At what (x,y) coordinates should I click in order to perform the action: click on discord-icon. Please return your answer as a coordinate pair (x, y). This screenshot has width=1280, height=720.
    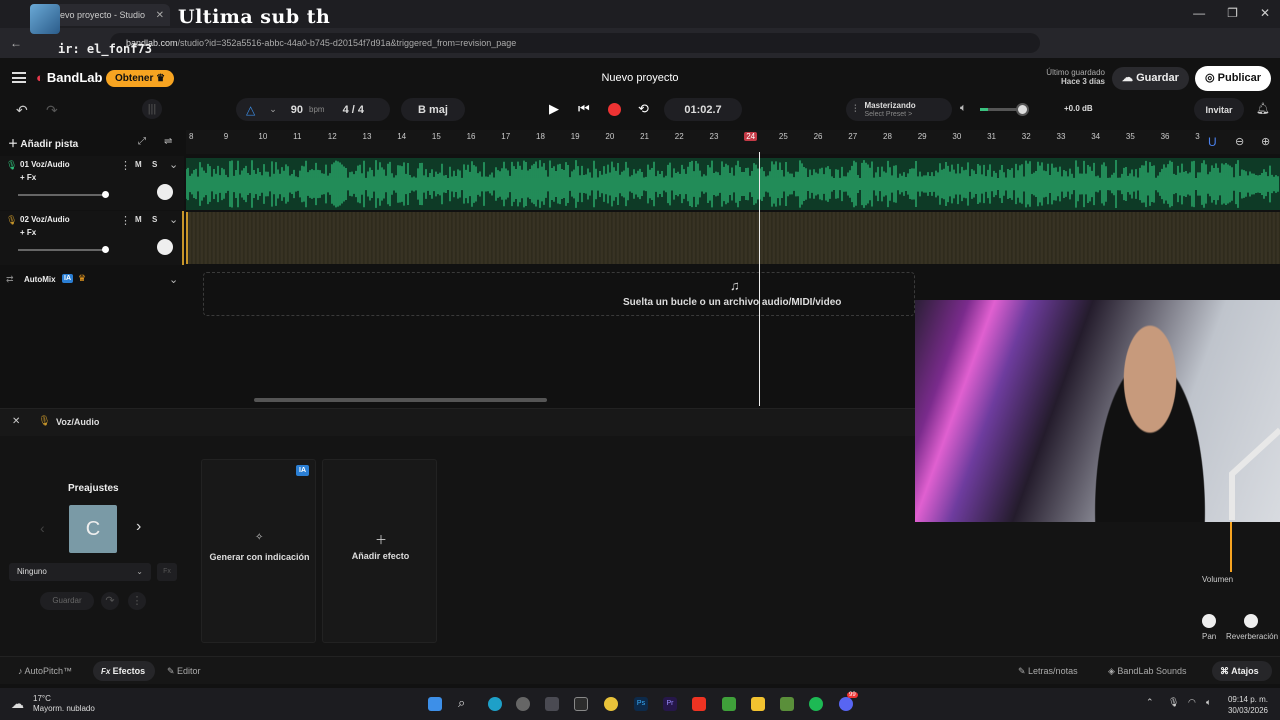
    Looking at the image, I should click on (846, 704).